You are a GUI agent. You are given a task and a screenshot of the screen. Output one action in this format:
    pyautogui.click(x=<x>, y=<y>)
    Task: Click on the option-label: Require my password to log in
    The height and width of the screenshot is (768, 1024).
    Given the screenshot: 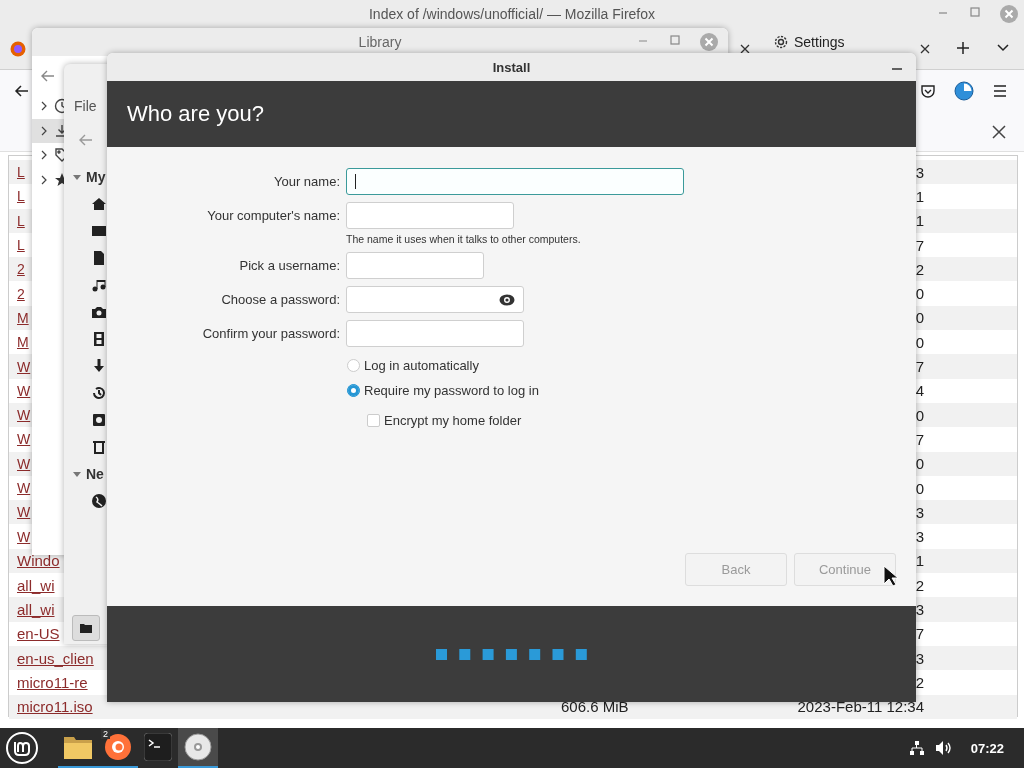 What is the action you would take?
    pyautogui.click(x=451, y=390)
    